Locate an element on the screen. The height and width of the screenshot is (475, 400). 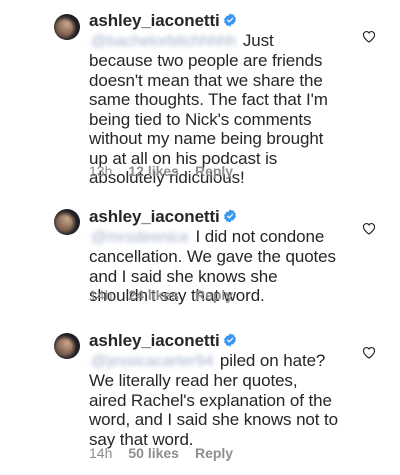
mention-link: @jessicacarter94 is located at coordinates (152, 362).